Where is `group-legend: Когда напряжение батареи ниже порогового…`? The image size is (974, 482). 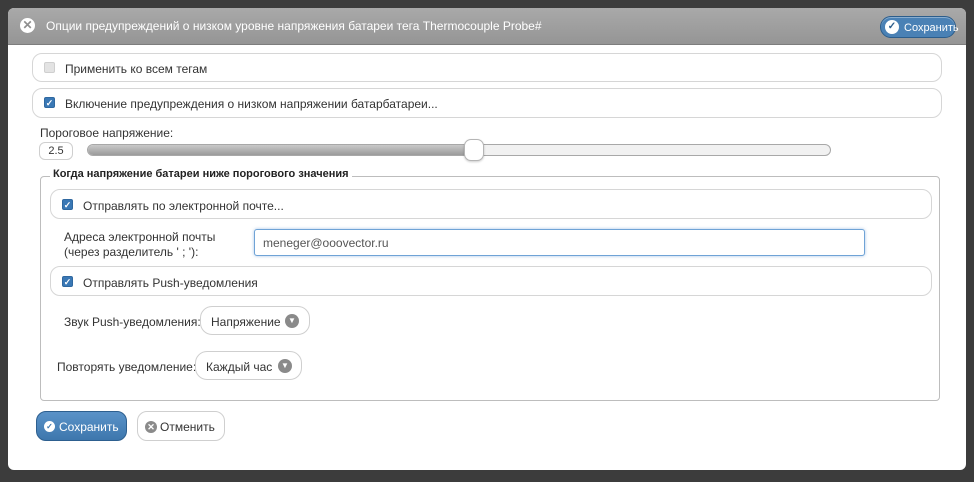
group-legend: Когда напряжение батареи ниже порогового… is located at coordinates (201, 174).